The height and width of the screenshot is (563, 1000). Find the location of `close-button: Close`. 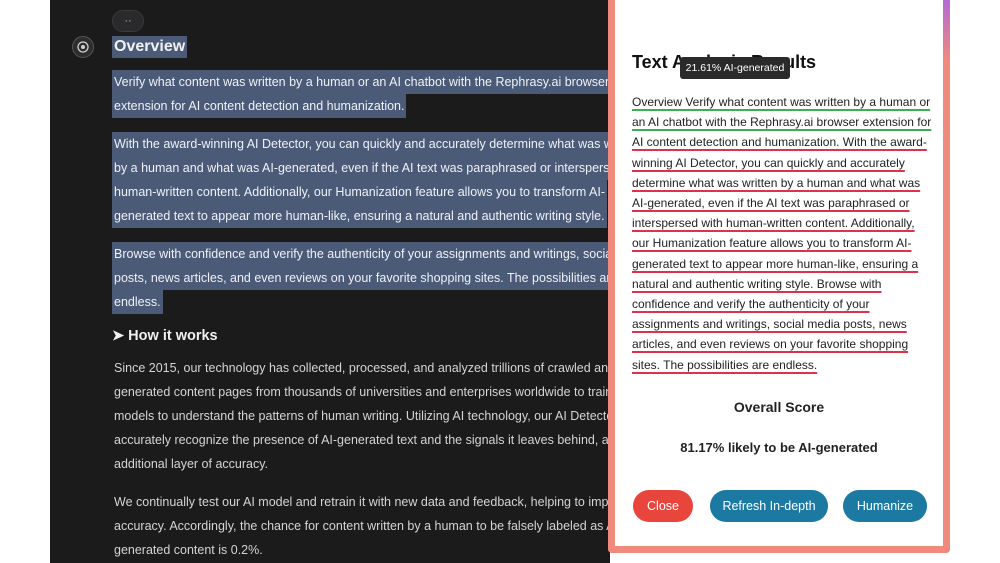

close-button: Close is located at coordinates (663, 506).